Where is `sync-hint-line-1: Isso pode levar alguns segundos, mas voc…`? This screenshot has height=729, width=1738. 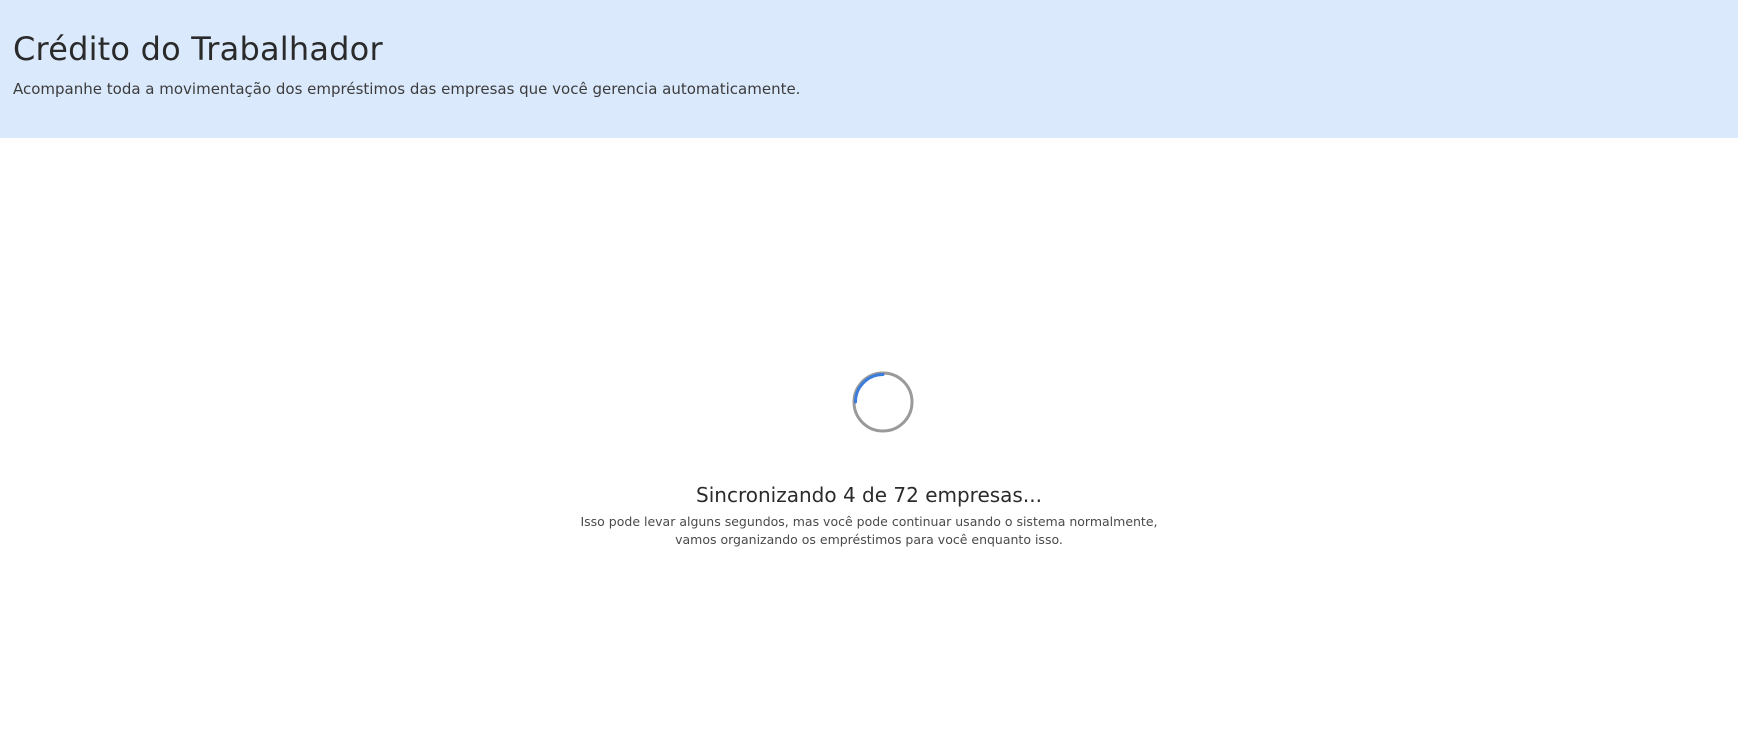 sync-hint-line-1: Isso pode levar alguns segundos, mas voc… is located at coordinates (869, 521).